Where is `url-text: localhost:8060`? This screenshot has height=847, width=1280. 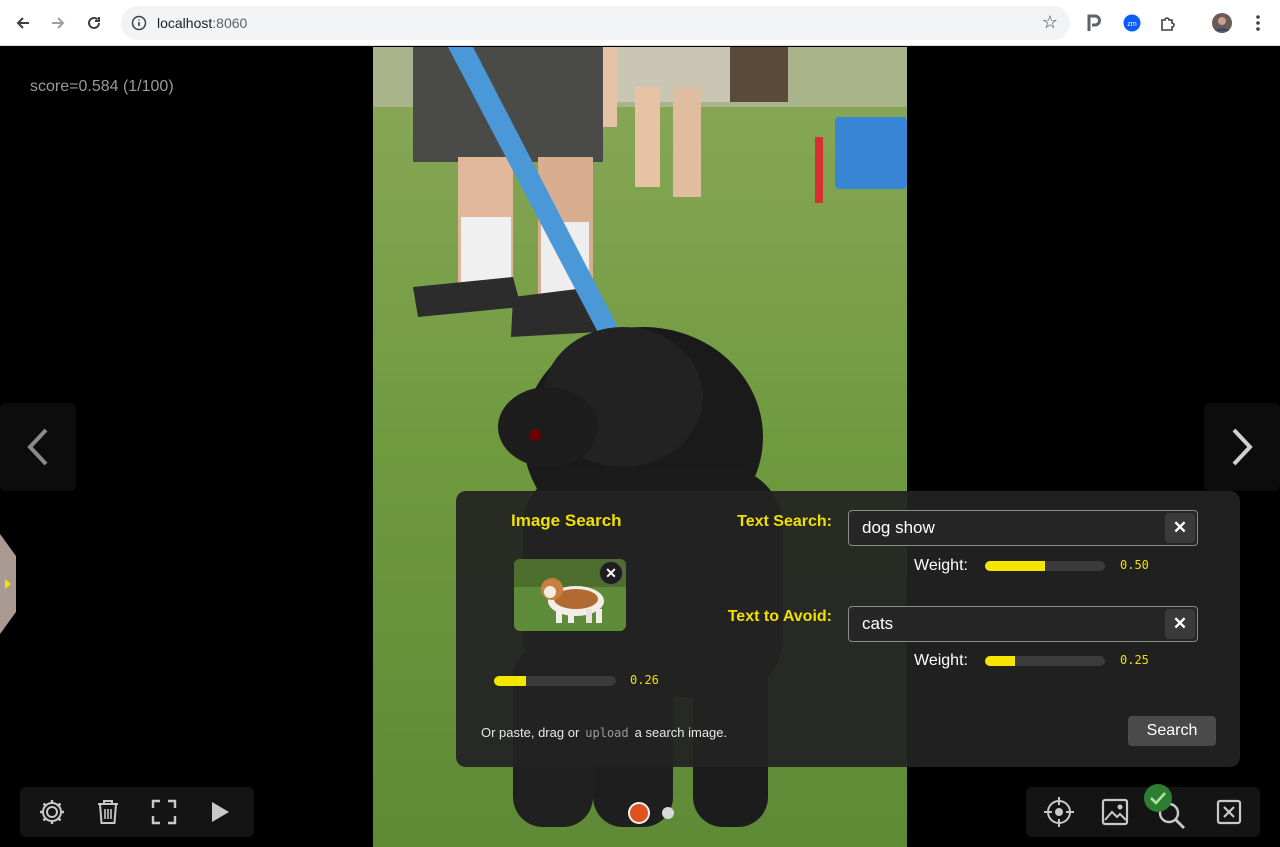 url-text: localhost:8060 is located at coordinates (202, 23).